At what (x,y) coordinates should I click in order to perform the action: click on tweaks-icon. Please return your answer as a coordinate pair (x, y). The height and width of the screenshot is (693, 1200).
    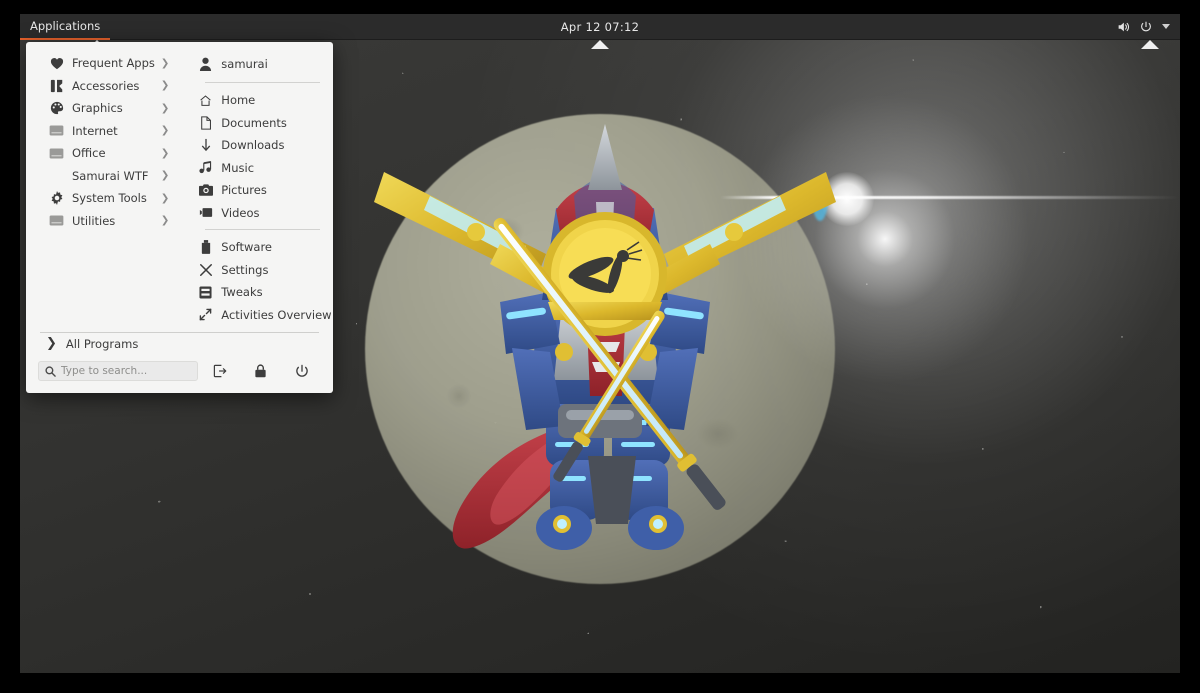
    Looking at the image, I should click on (205, 292).